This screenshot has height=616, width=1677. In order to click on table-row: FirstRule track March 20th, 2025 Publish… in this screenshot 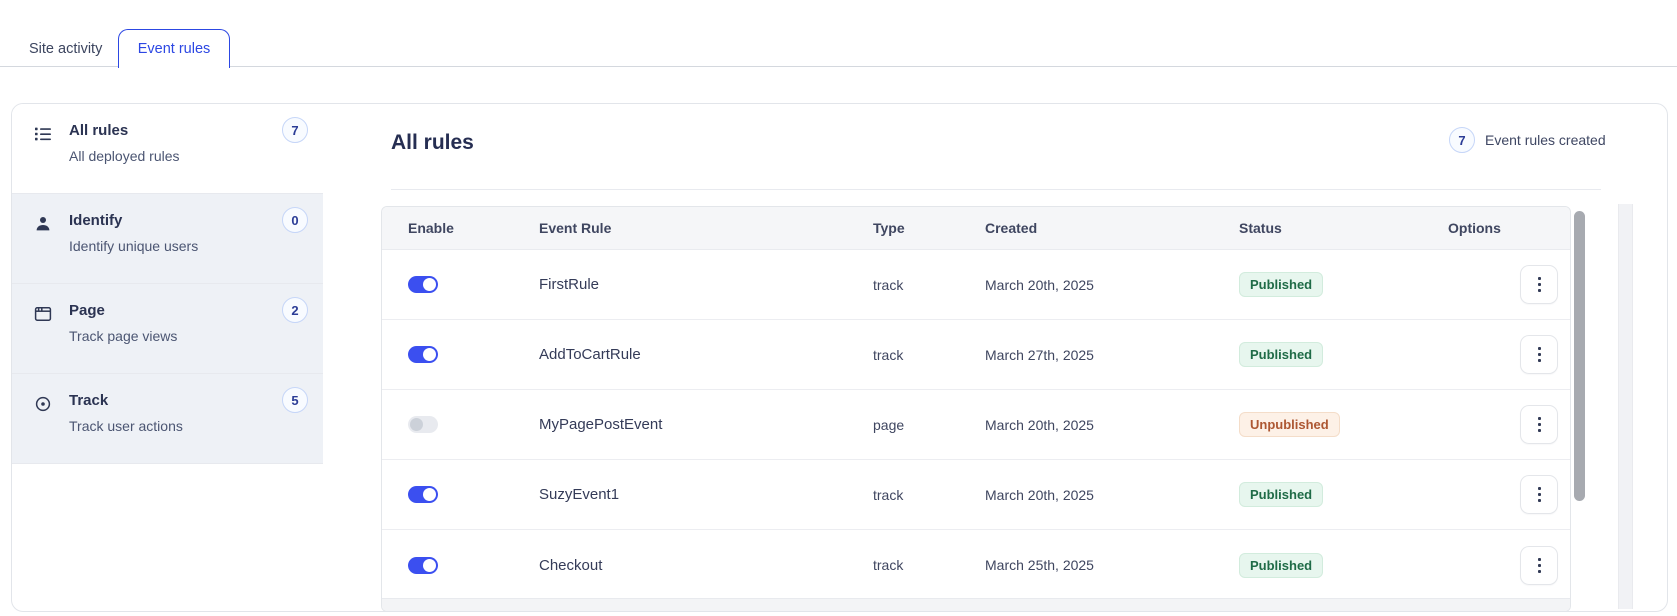, I will do `click(976, 285)`.